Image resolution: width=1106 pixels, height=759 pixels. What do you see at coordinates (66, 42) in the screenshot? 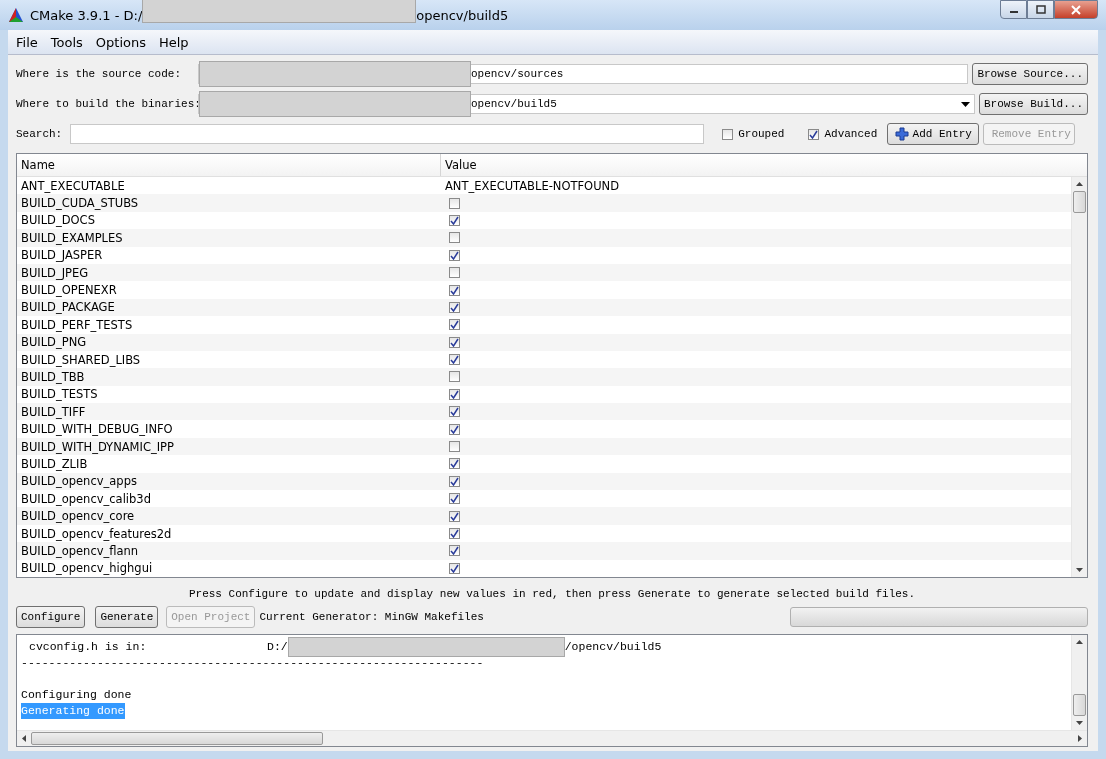
I see `menu-item: Tools` at bounding box center [66, 42].